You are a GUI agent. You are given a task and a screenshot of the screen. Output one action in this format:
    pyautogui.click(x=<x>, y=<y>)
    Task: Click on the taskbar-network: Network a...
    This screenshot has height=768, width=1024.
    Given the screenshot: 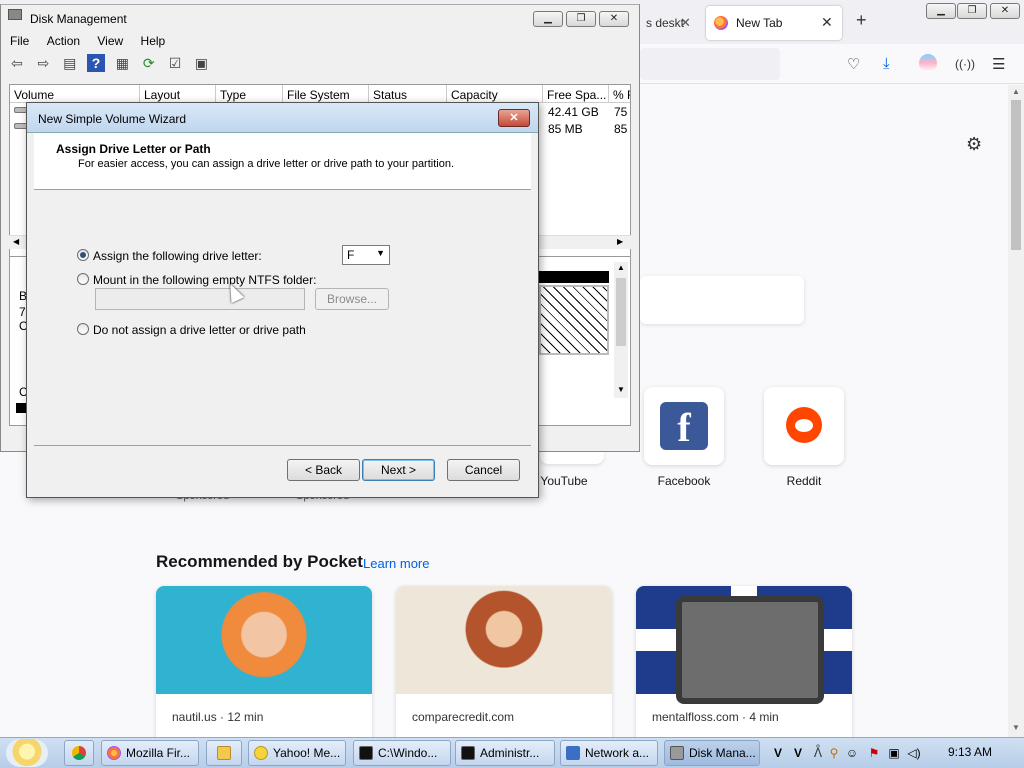 What is the action you would take?
    pyautogui.click(x=609, y=753)
    